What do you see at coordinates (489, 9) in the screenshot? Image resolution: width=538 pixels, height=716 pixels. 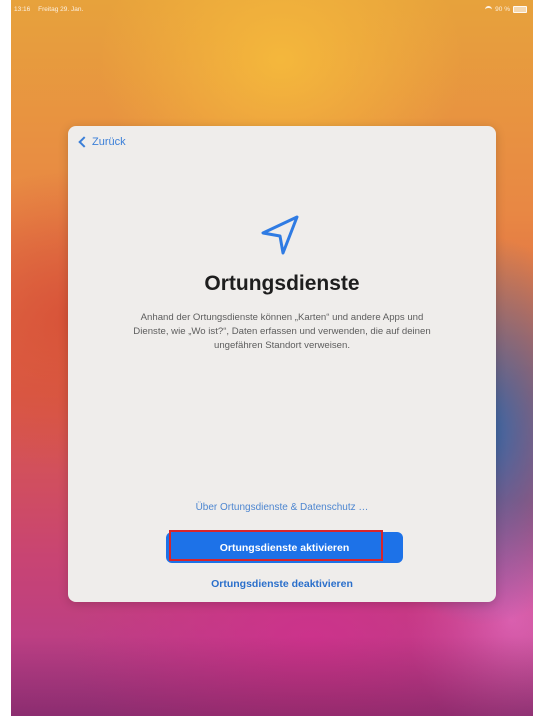 I see `wifi-icon` at bounding box center [489, 9].